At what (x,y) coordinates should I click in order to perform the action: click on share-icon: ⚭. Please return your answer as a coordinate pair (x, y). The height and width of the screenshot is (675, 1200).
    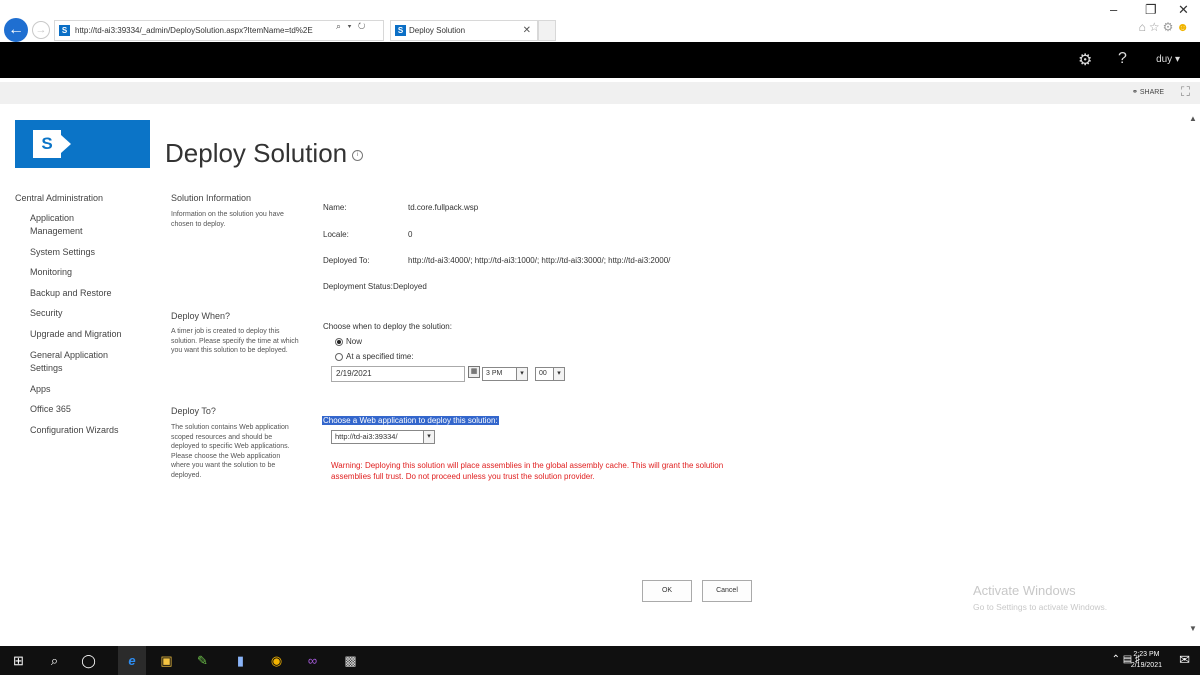
    Looking at the image, I should click on (1135, 92).